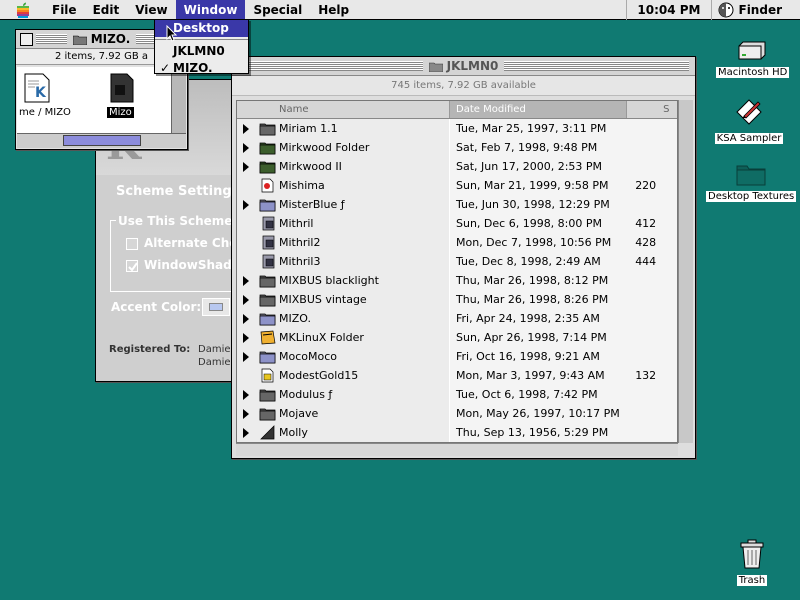  What do you see at coordinates (685, 271) in the screenshot?
I see `jklmn0-vertical-scrollbar` at bounding box center [685, 271].